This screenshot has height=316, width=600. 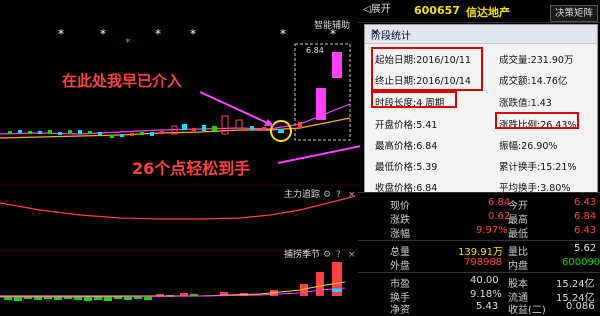 What do you see at coordinates (237, 109) in the screenshot?
I see `annotation-arrow` at bounding box center [237, 109].